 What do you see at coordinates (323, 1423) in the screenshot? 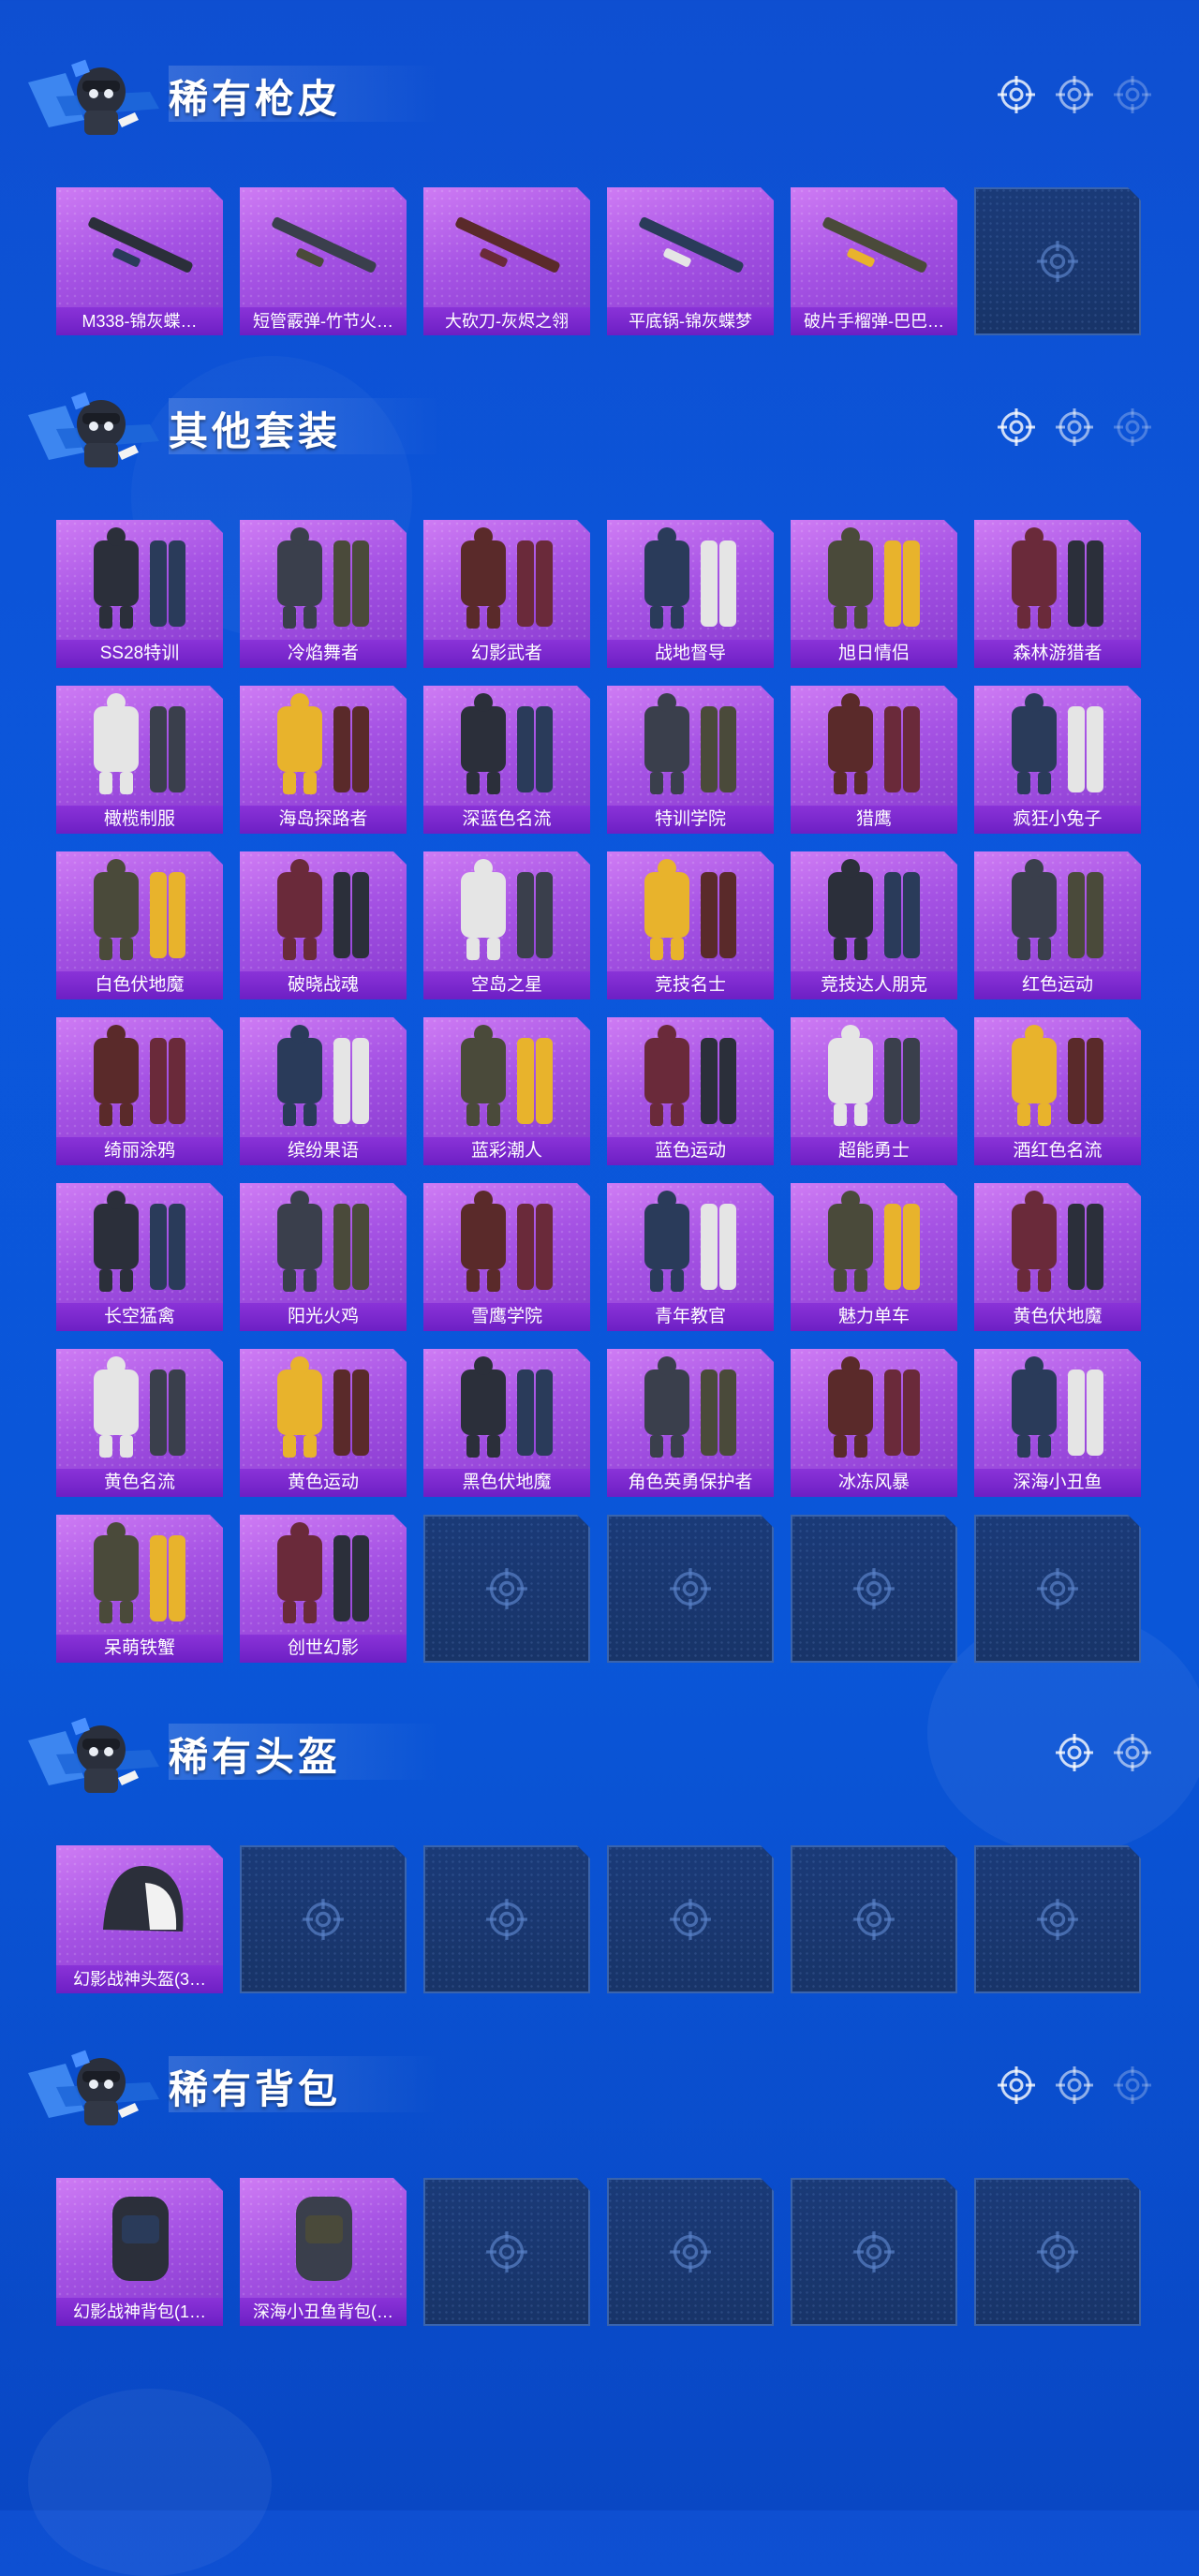
I see `item-tile: 黄色运动` at bounding box center [323, 1423].